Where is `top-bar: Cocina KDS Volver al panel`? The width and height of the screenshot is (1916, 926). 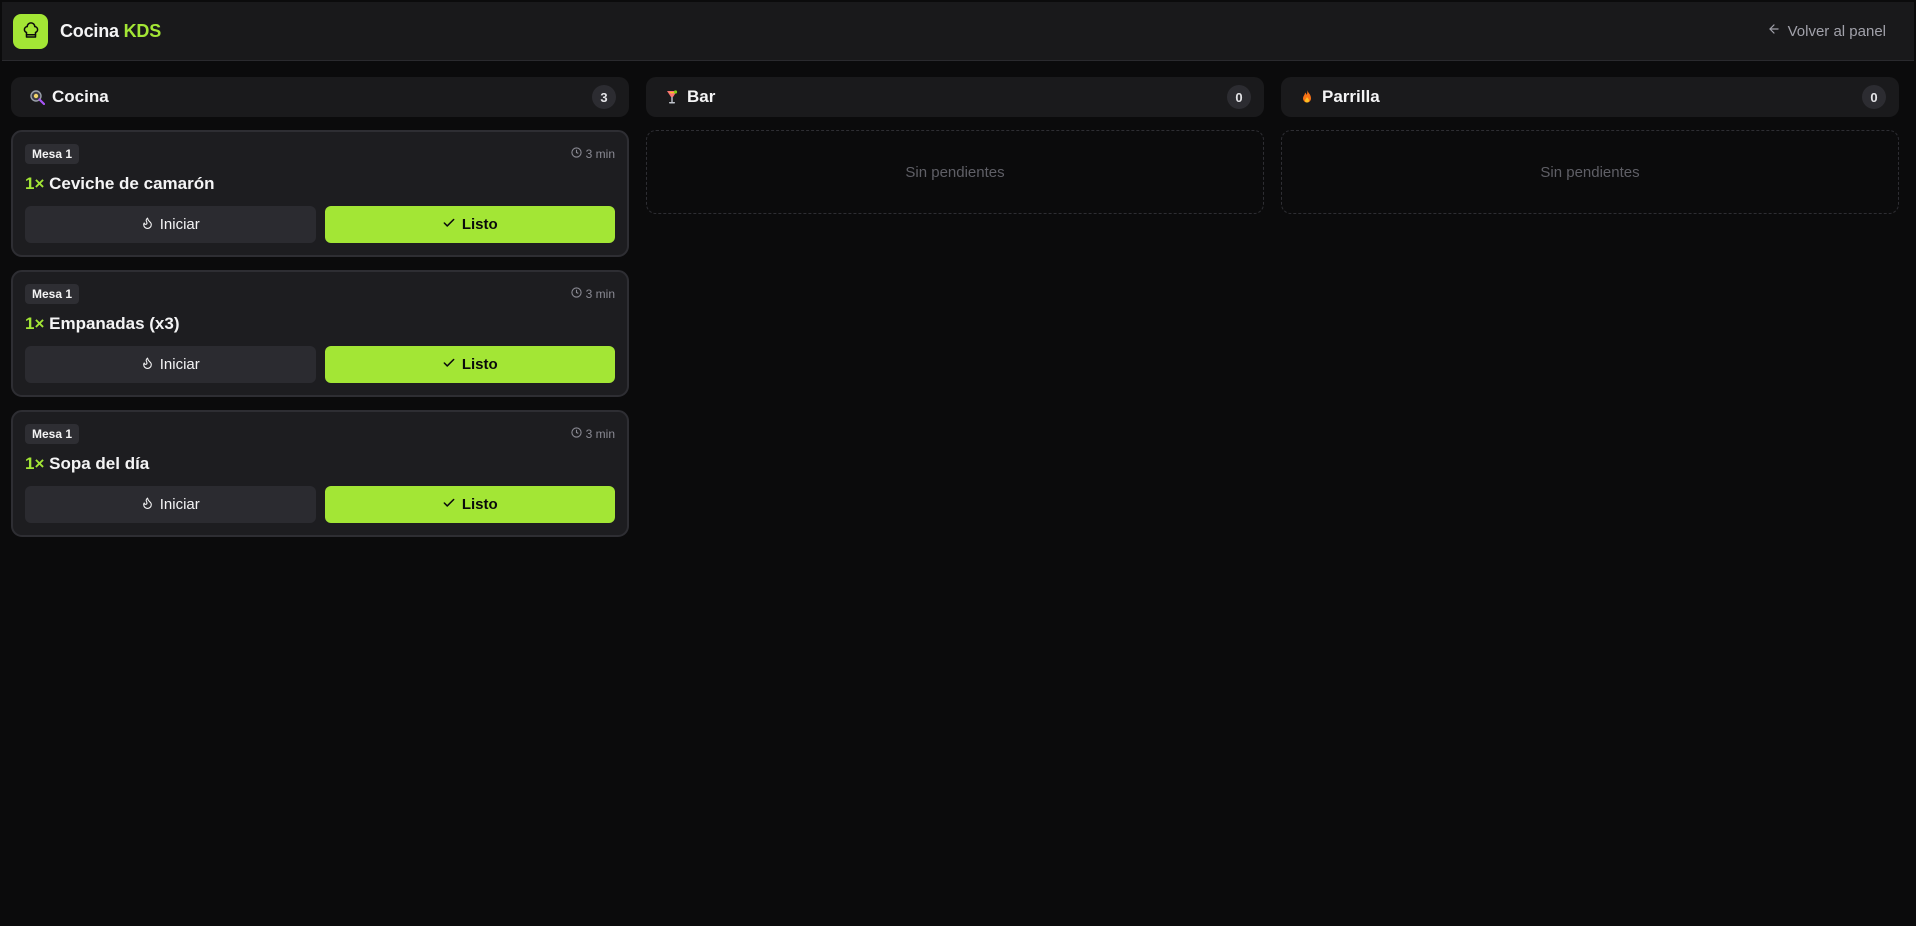 top-bar: Cocina KDS Volver al panel is located at coordinates (958, 31).